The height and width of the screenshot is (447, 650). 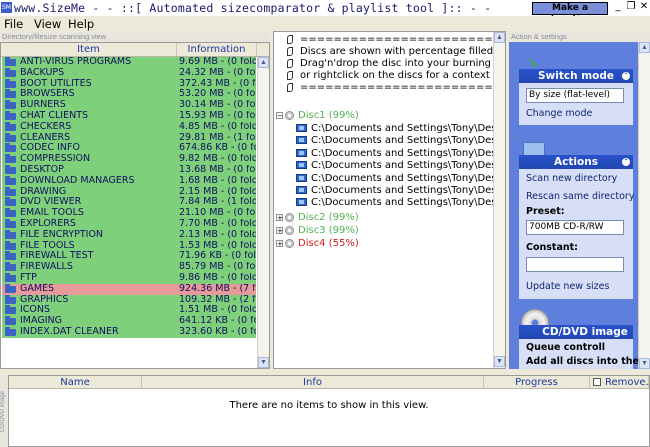 What do you see at coordinates (51, 202) in the screenshot?
I see `item-name: DVD VIEWER` at bounding box center [51, 202].